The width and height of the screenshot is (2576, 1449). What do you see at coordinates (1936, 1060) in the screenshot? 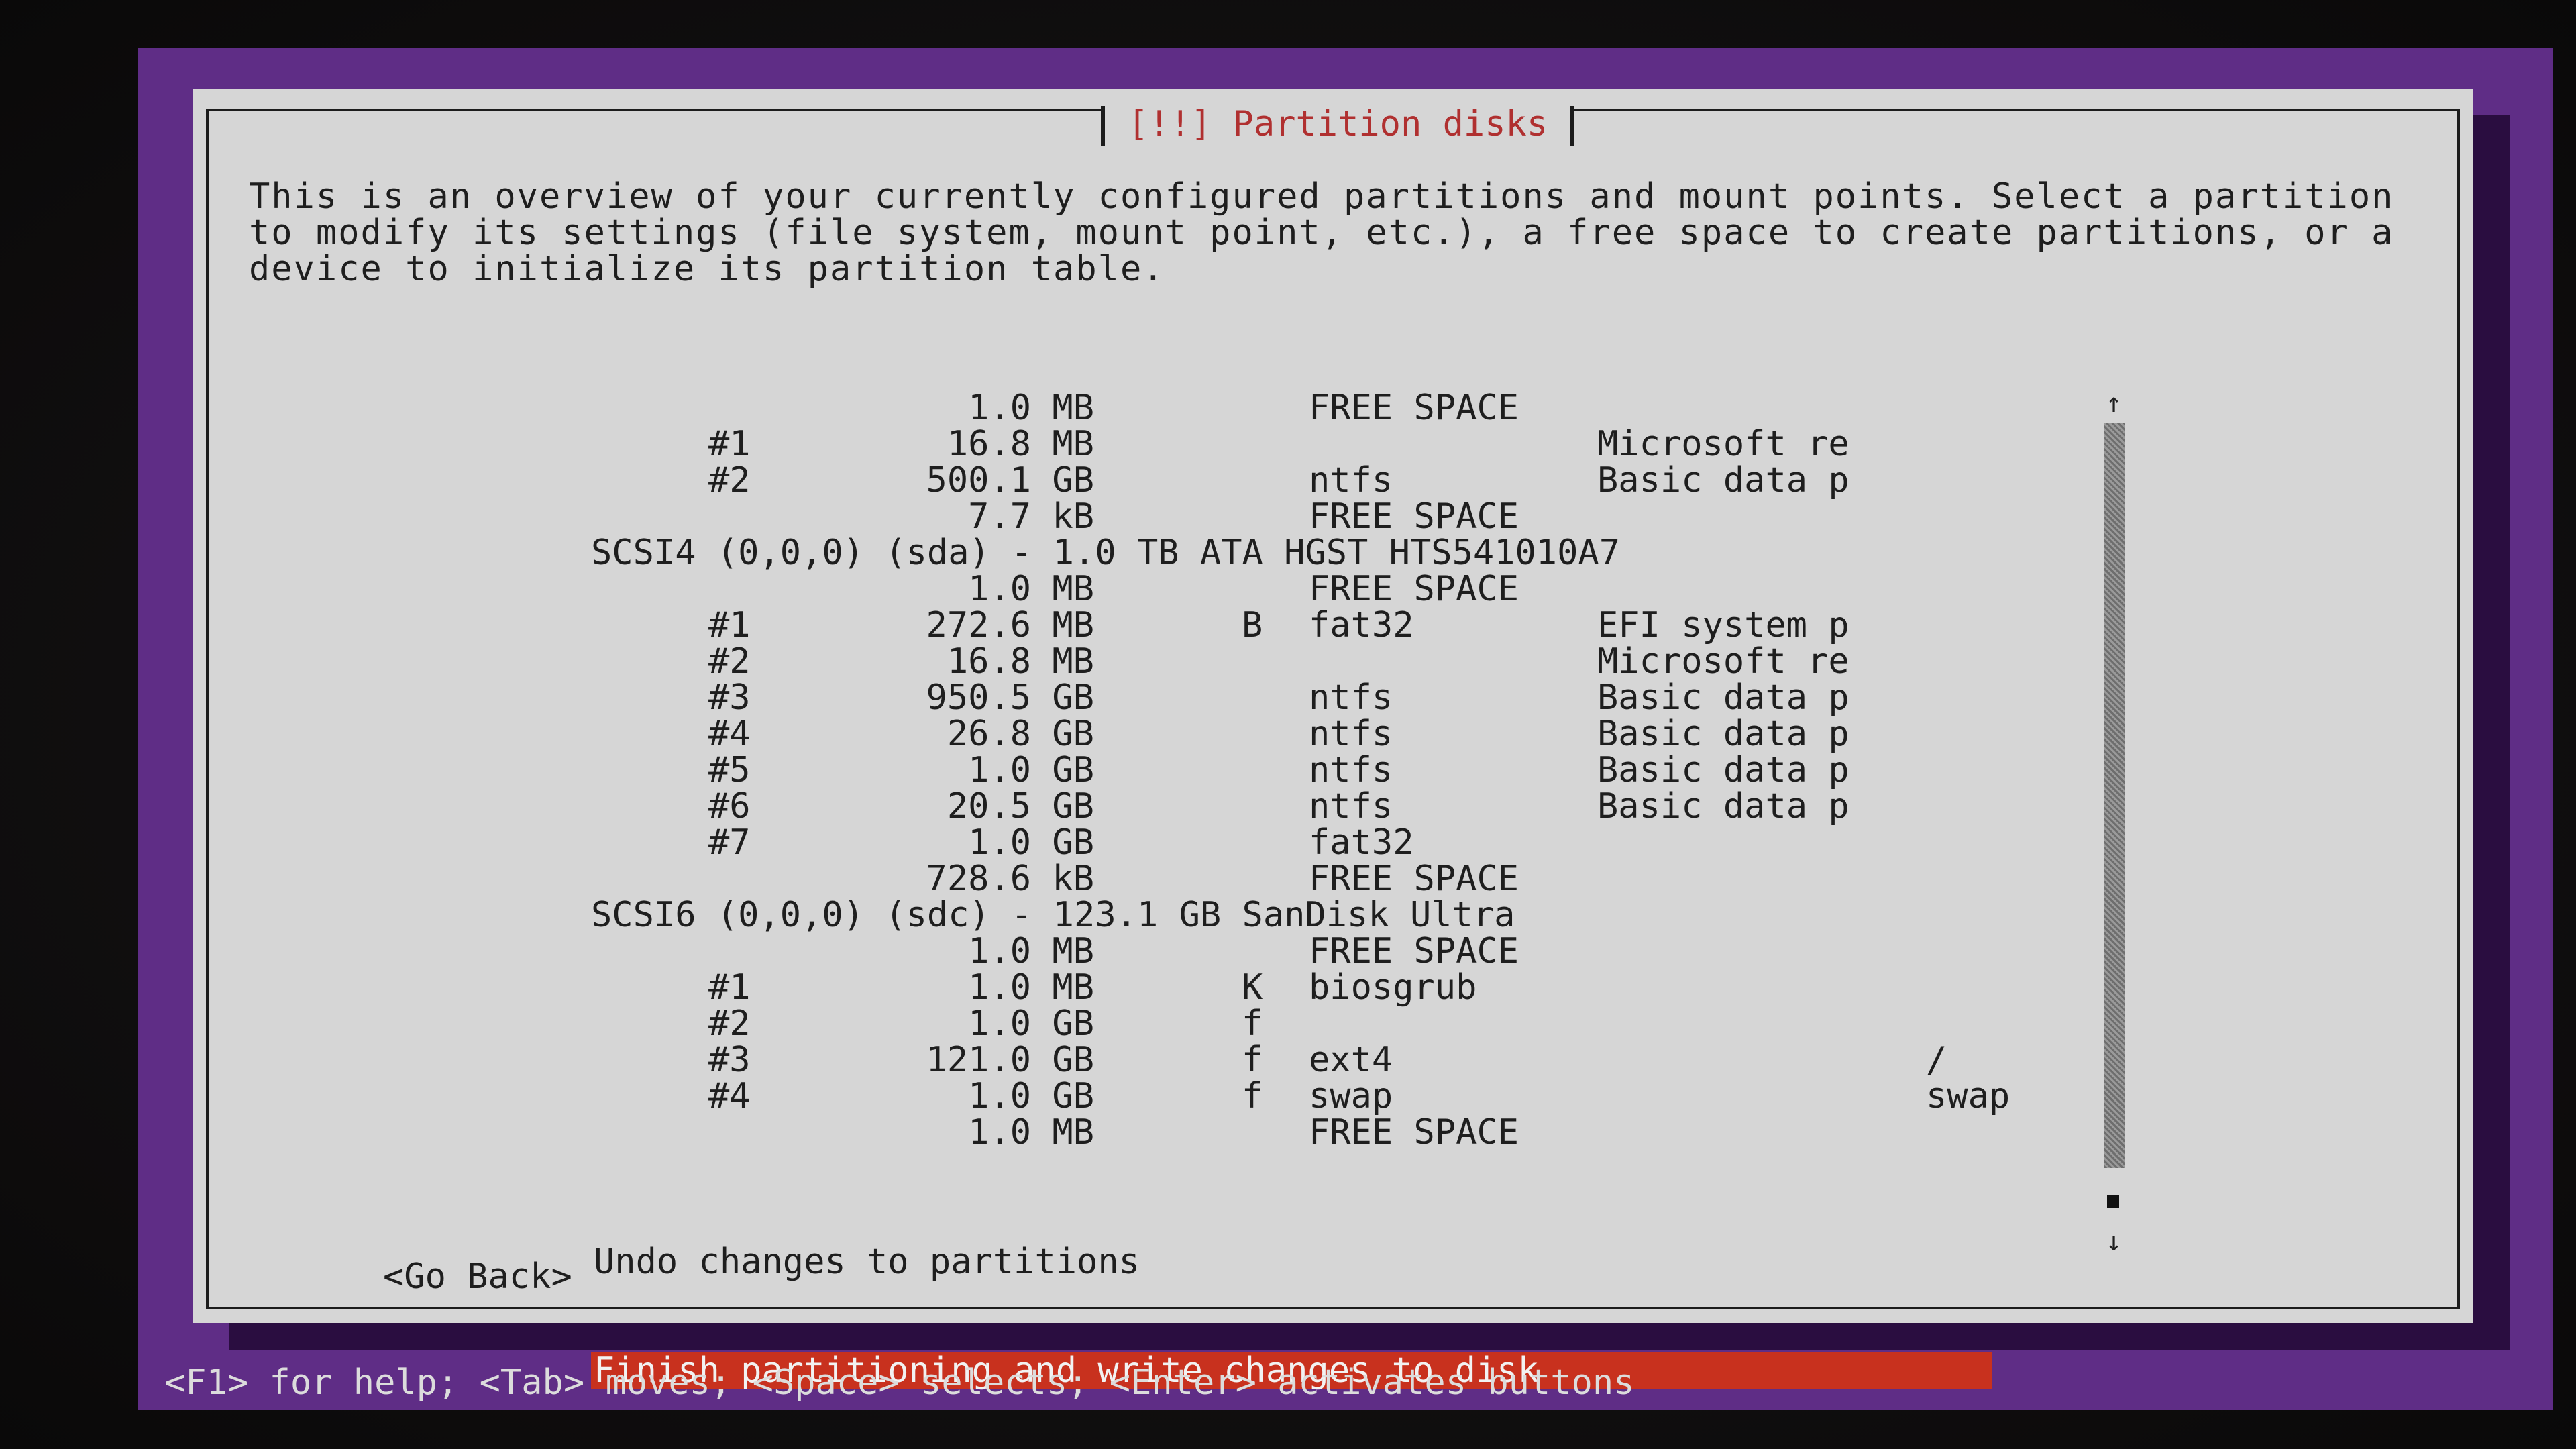
I see `partition-mount-point: /` at bounding box center [1936, 1060].